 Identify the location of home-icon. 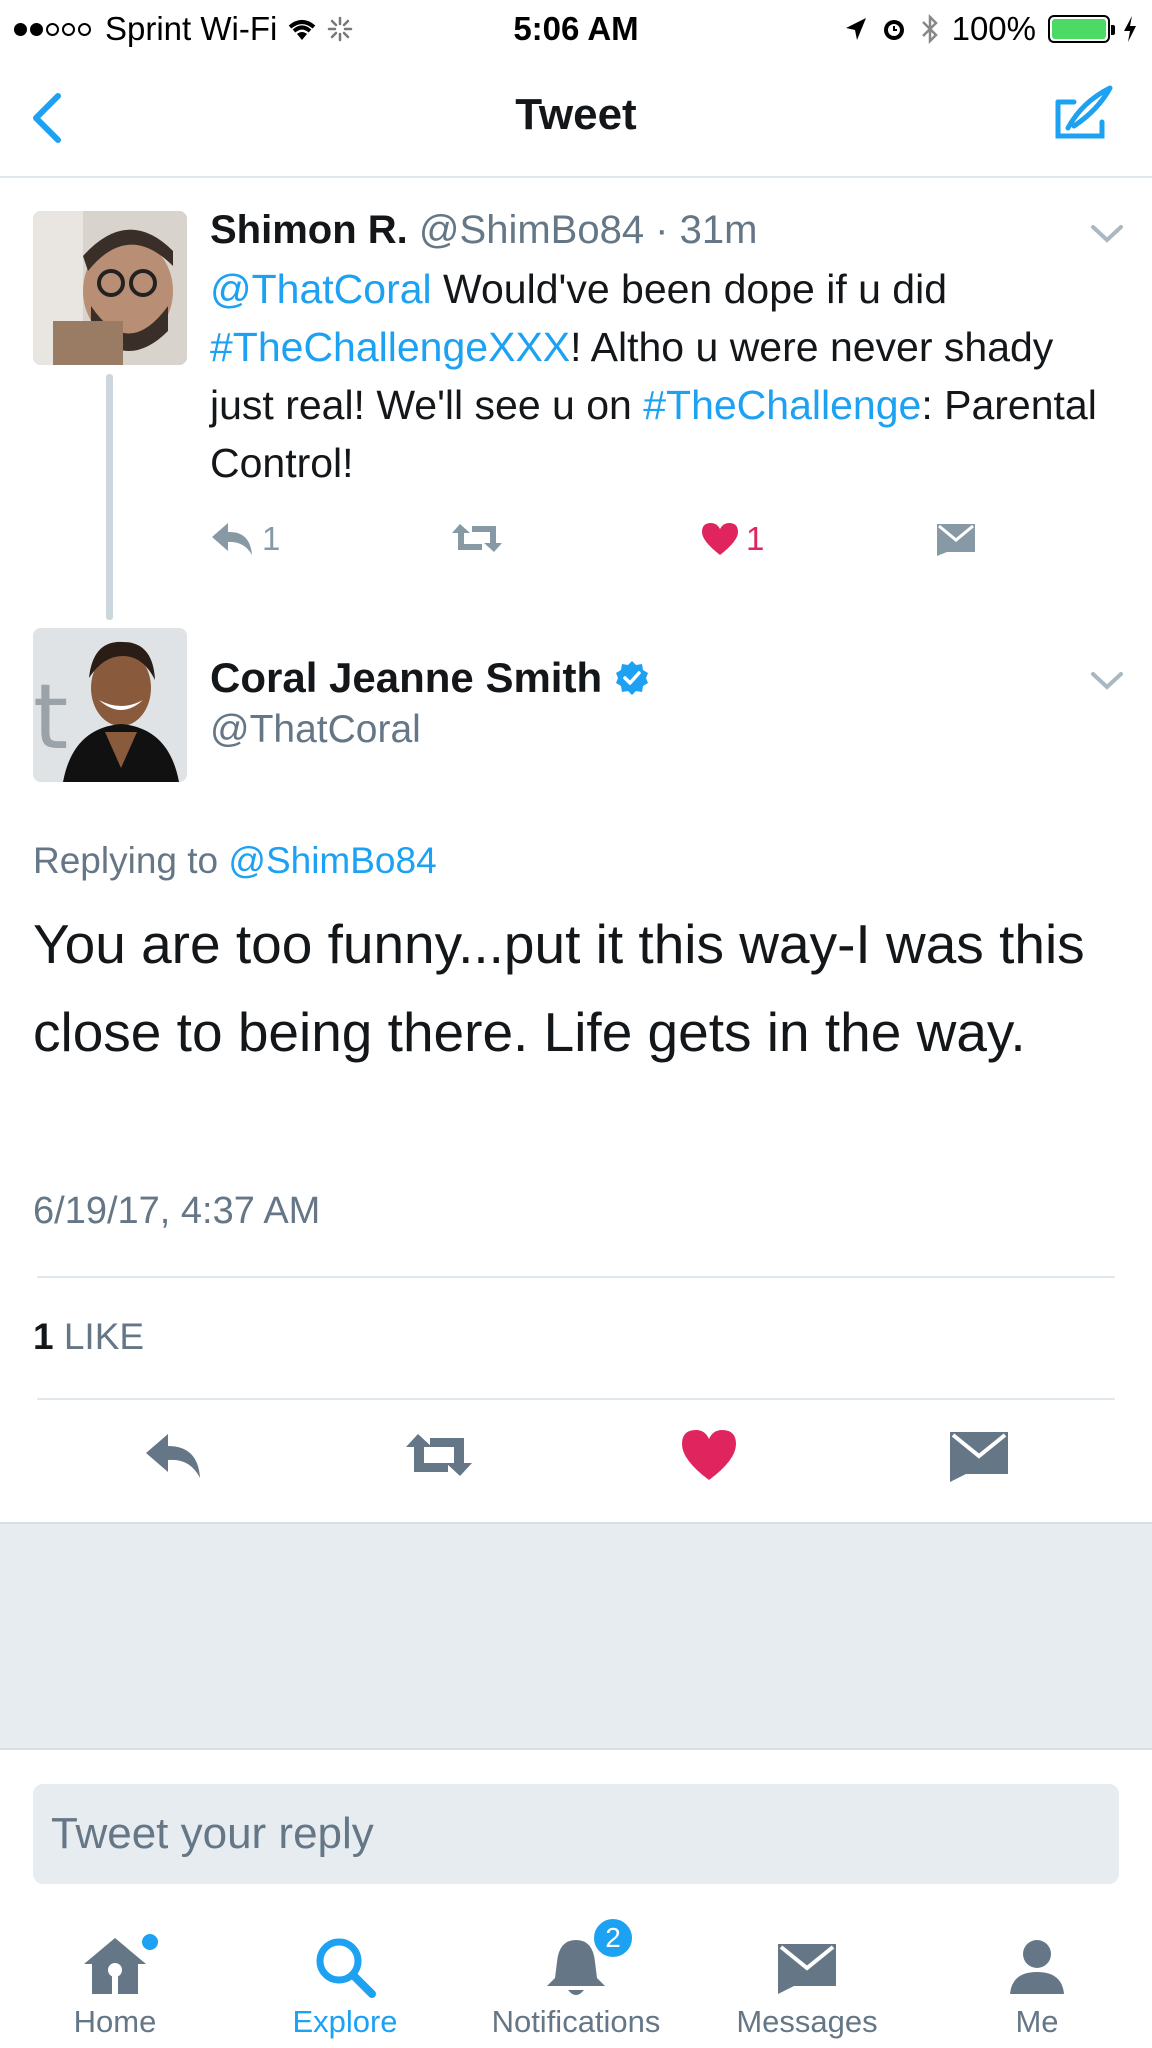
(115, 1966).